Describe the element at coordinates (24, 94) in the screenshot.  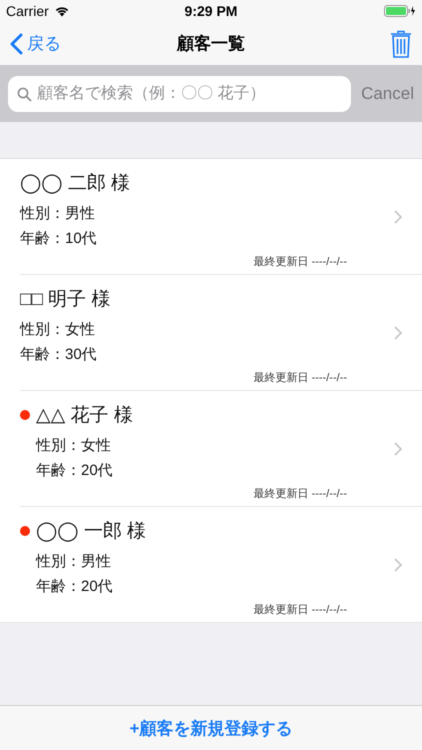
I see `search-icon` at that location.